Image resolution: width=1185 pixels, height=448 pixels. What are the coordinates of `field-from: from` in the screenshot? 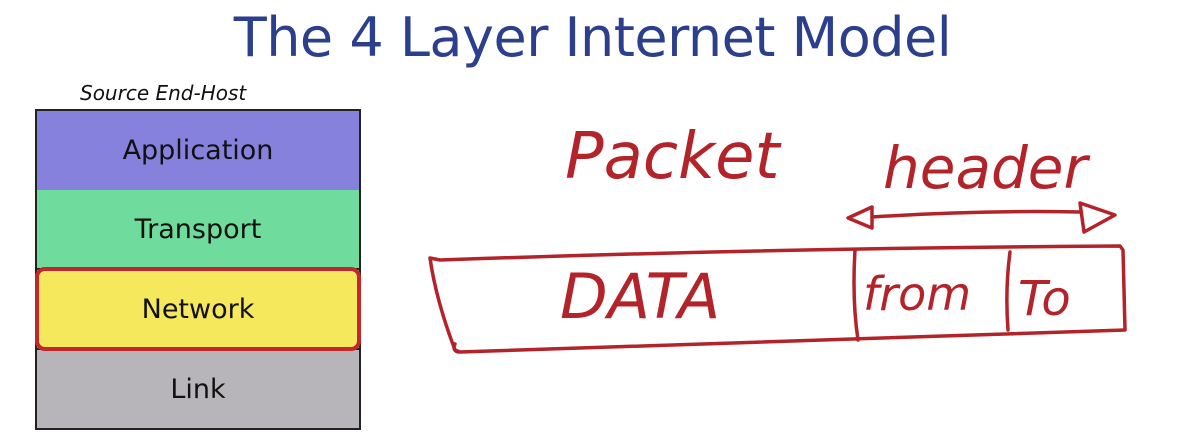 It's located at (917, 294).